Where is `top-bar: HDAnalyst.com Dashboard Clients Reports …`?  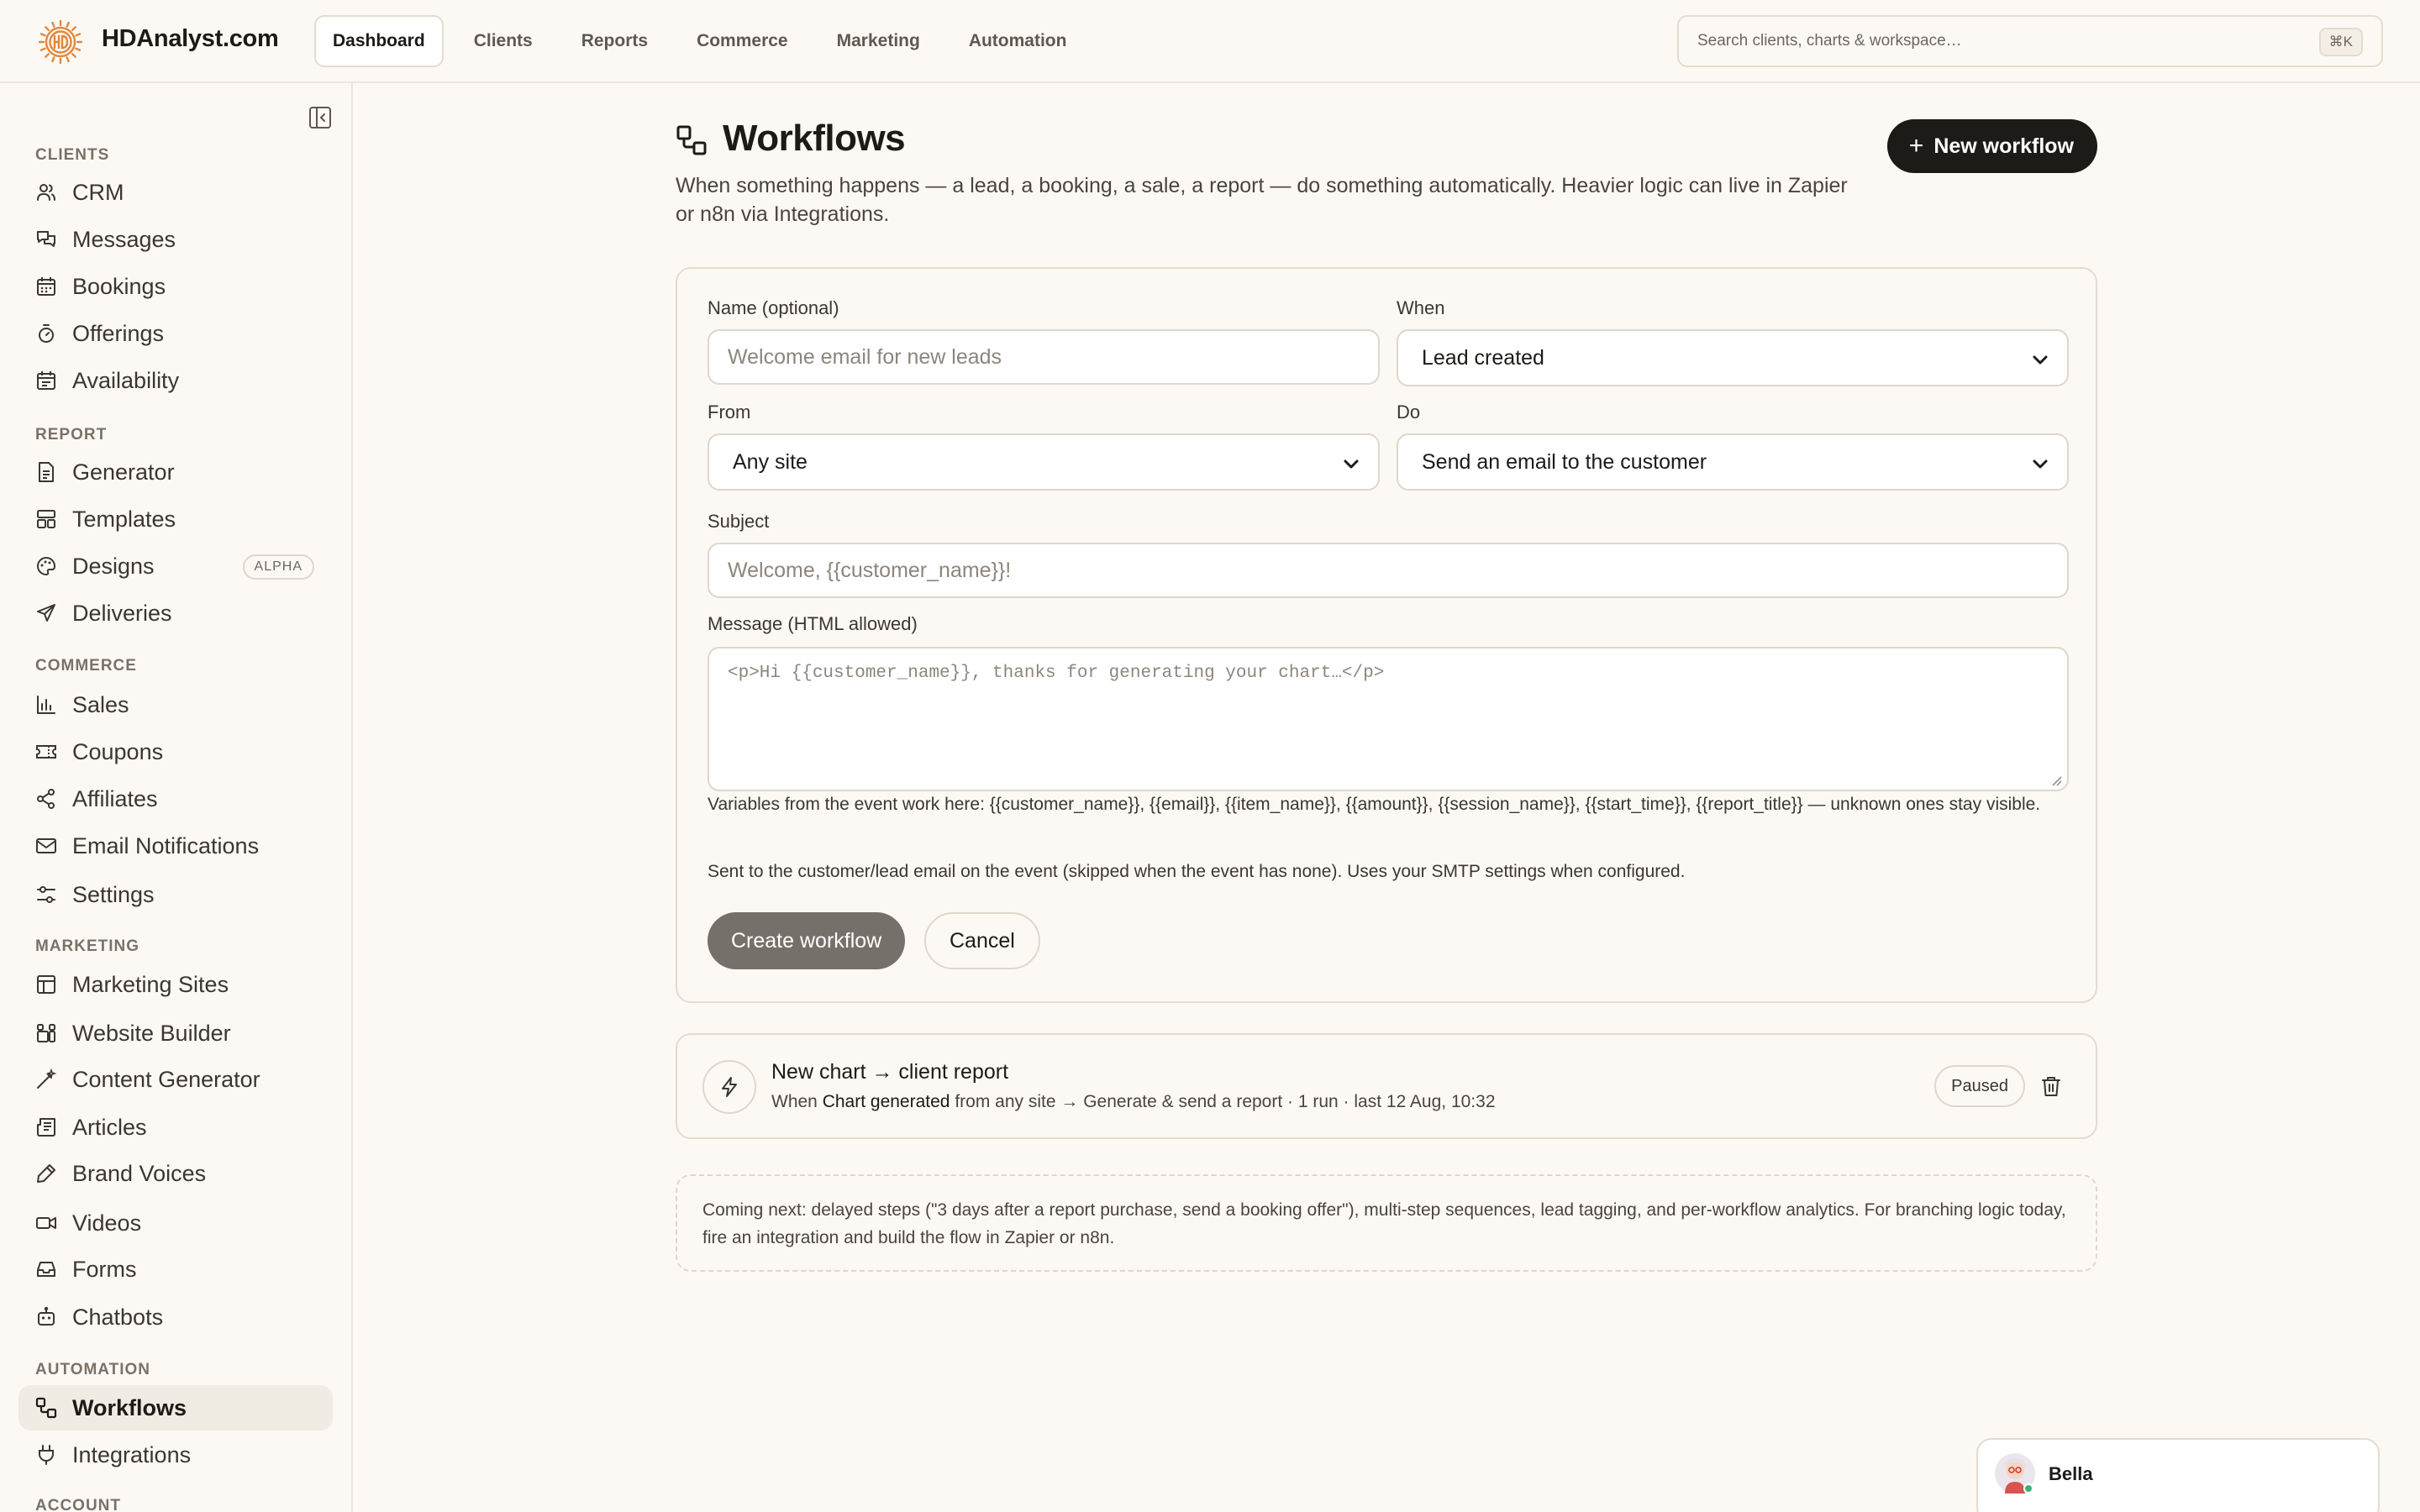 top-bar: HDAnalyst.com Dashboard Clients Reports … is located at coordinates (1210, 41).